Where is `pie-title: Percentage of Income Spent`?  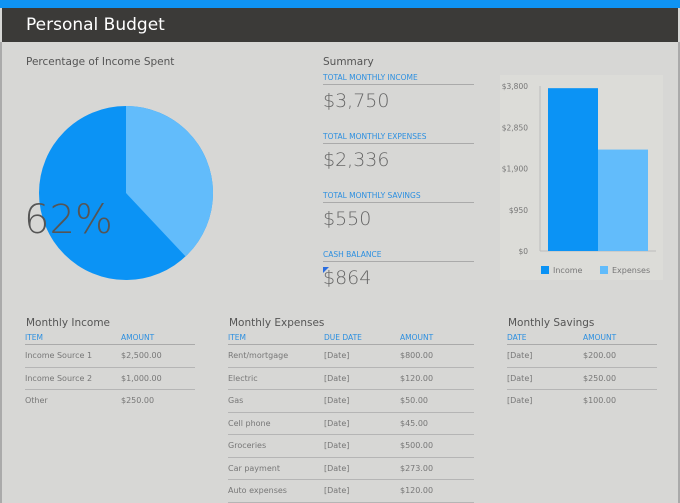 pie-title: Percentage of Income Spent is located at coordinates (100, 62).